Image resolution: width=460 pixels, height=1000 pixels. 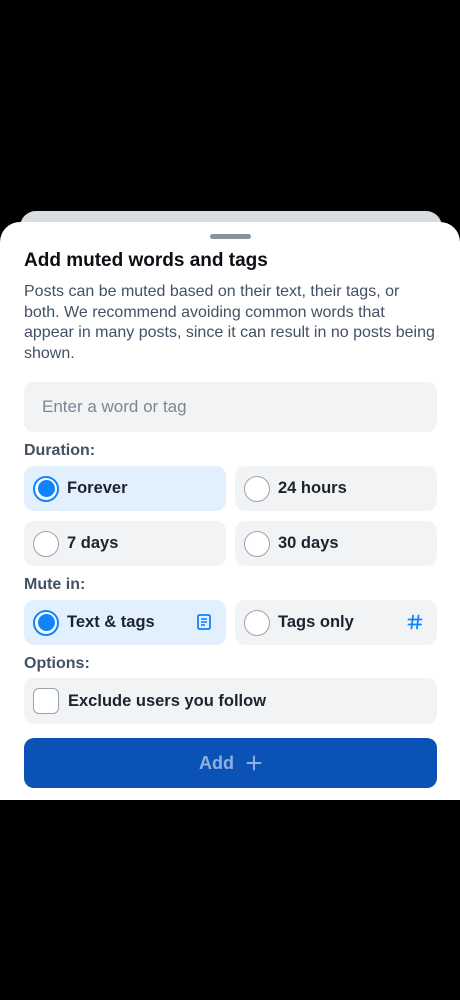 I want to click on duration-option-label: 30 days, so click(x=308, y=543).